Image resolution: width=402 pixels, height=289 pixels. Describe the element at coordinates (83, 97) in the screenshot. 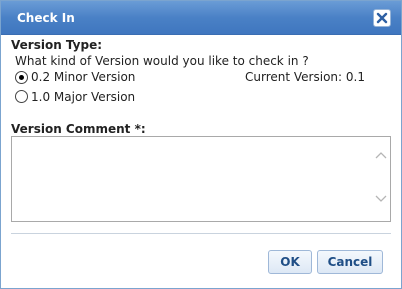

I see `major-version-label: 1.0 Major Version` at that location.